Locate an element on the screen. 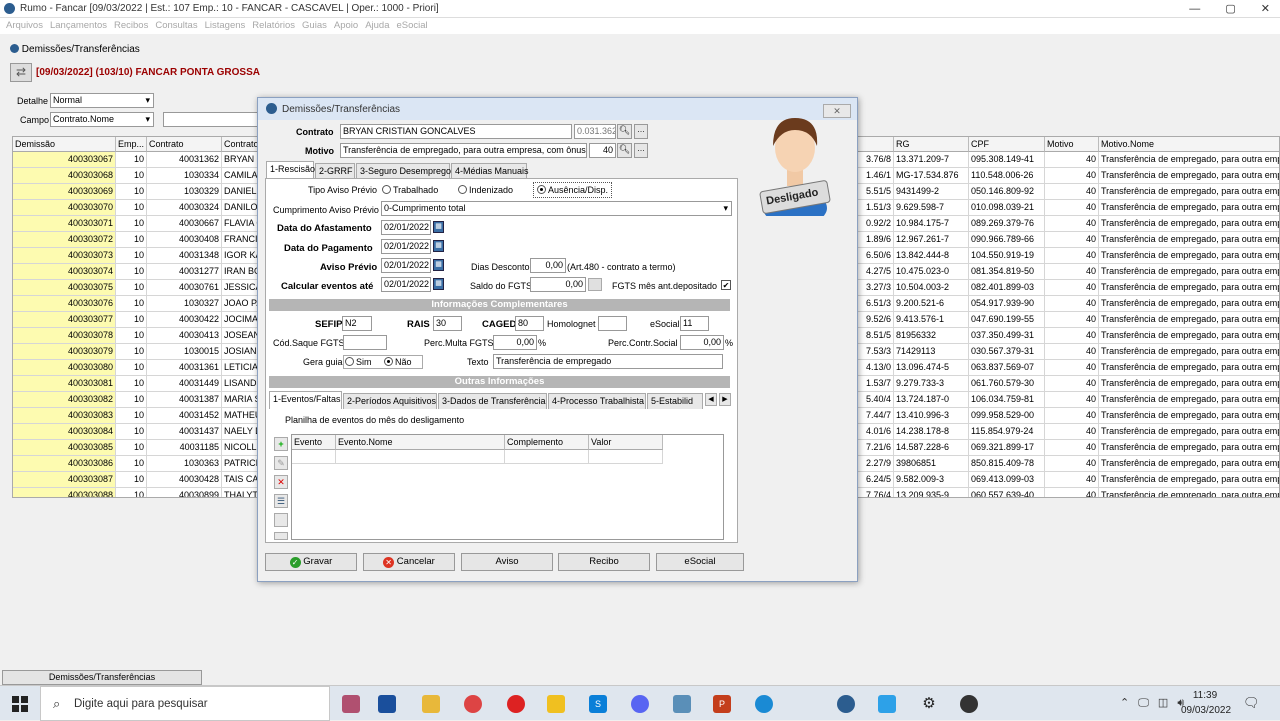 The image size is (1280, 721). rumo-app-icon is located at coordinates (846, 704).